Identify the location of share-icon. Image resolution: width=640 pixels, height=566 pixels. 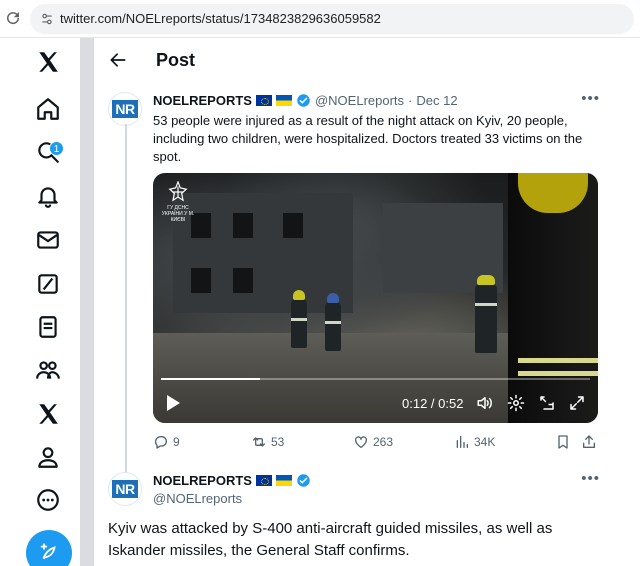
(589, 441).